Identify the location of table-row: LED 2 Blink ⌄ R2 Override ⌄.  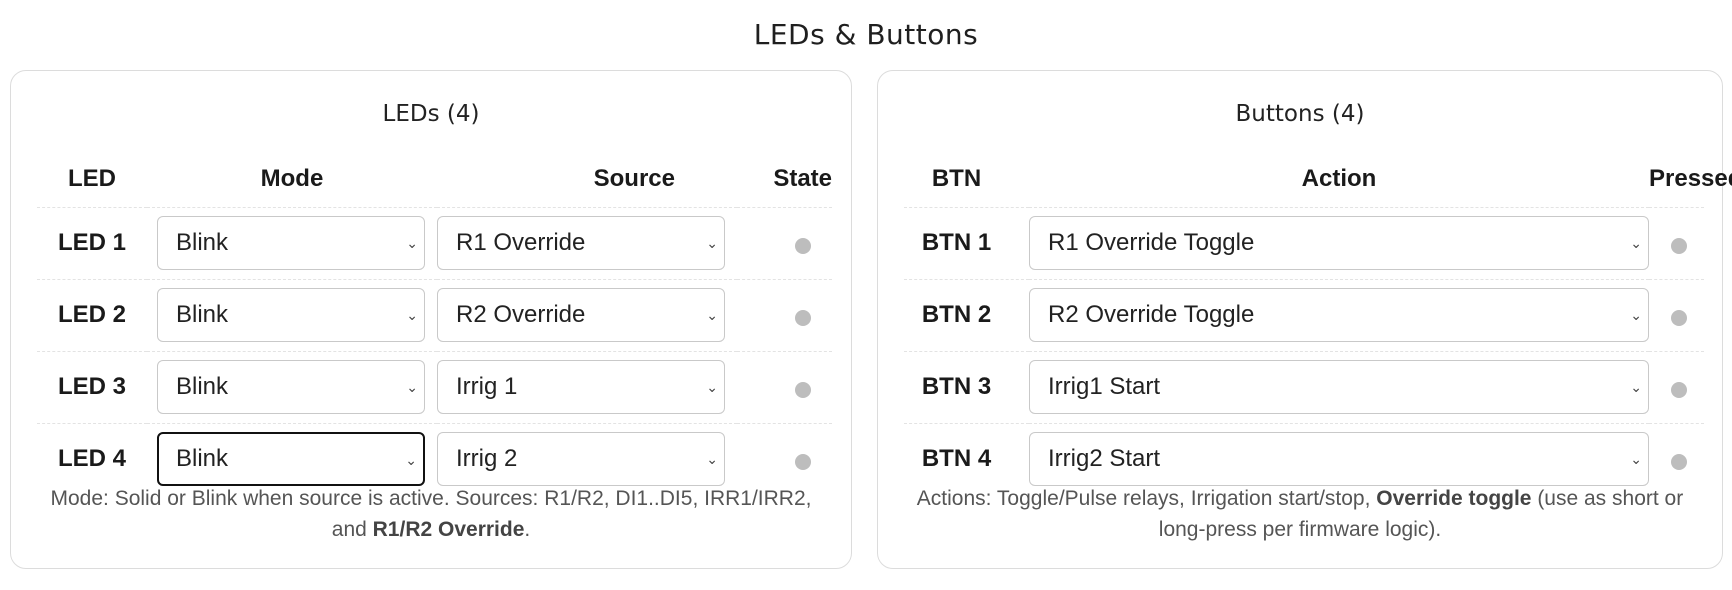
(434, 314).